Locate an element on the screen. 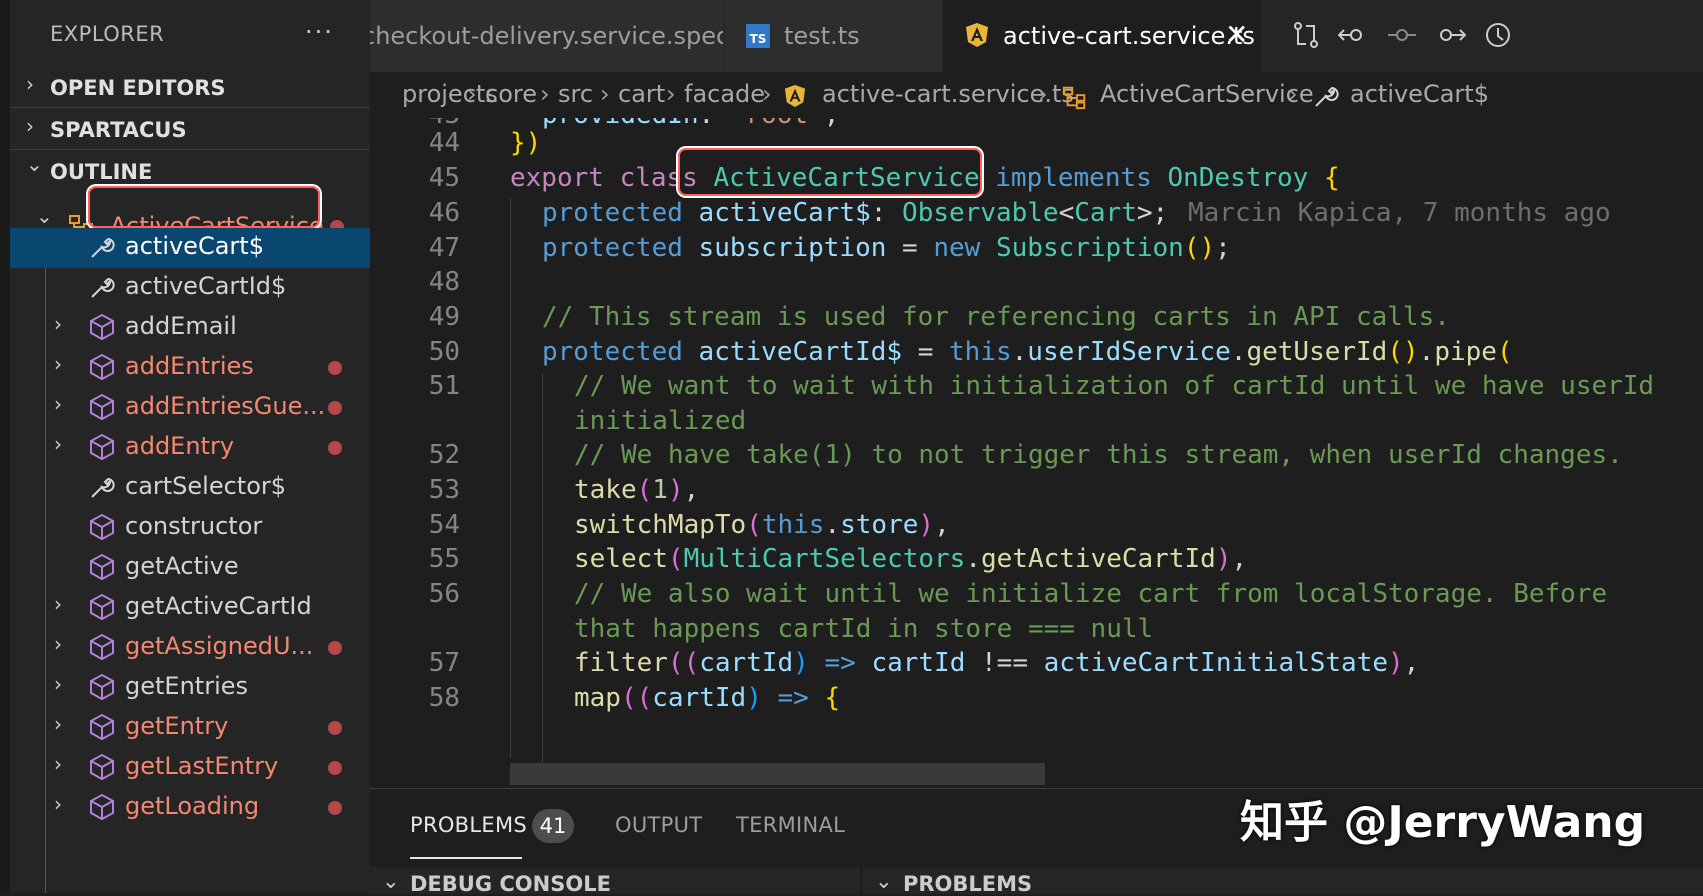 The width and height of the screenshot is (1703, 896). breadcrumb-item: core is located at coordinates (511, 94).